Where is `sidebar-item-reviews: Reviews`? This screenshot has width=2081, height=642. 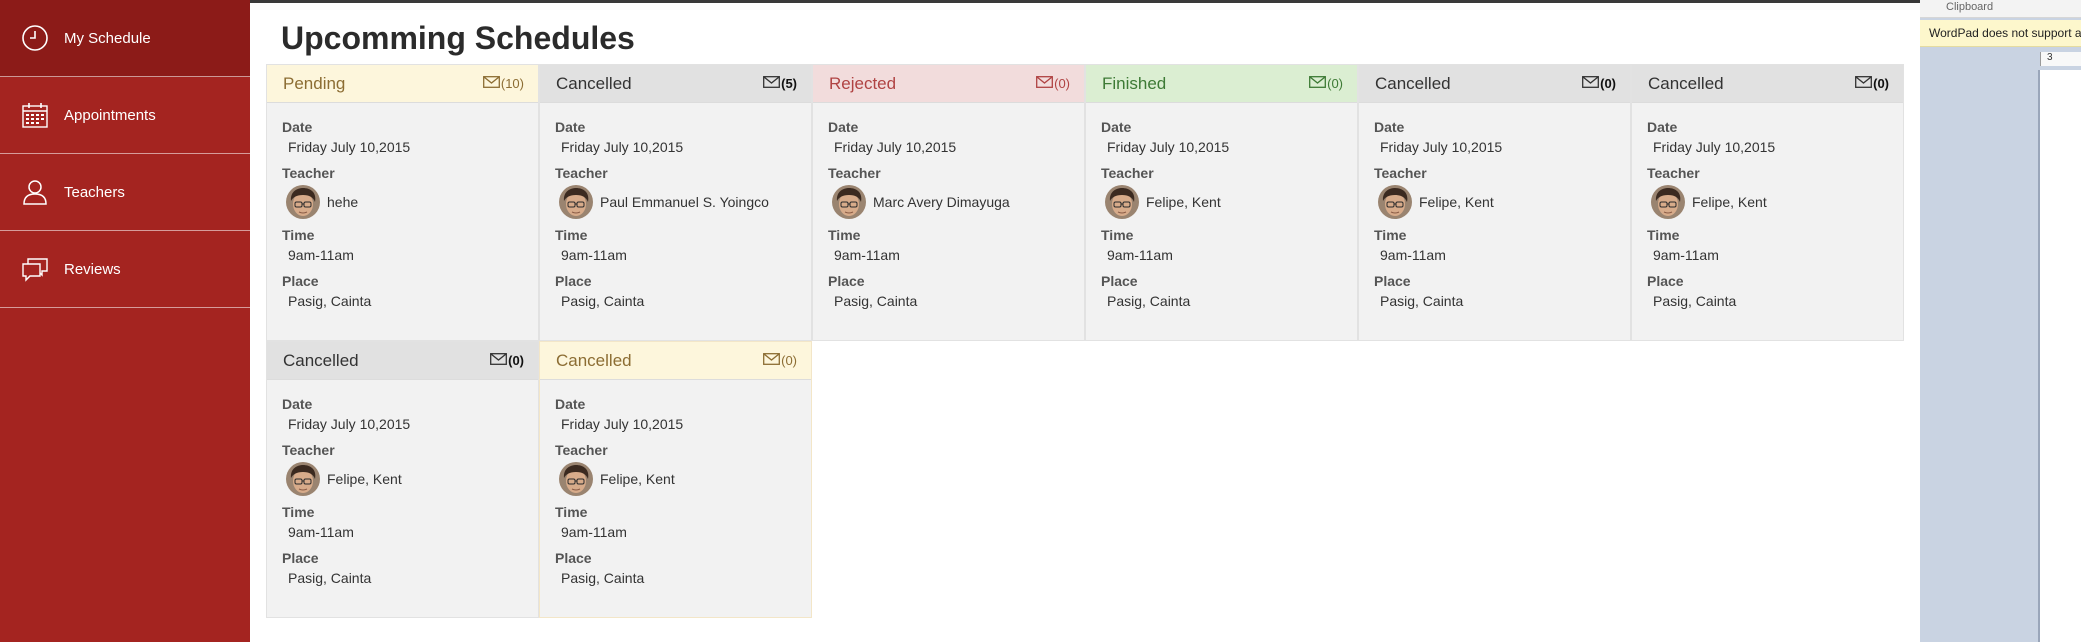 sidebar-item-reviews: Reviews is located at coordinates (125, 269).